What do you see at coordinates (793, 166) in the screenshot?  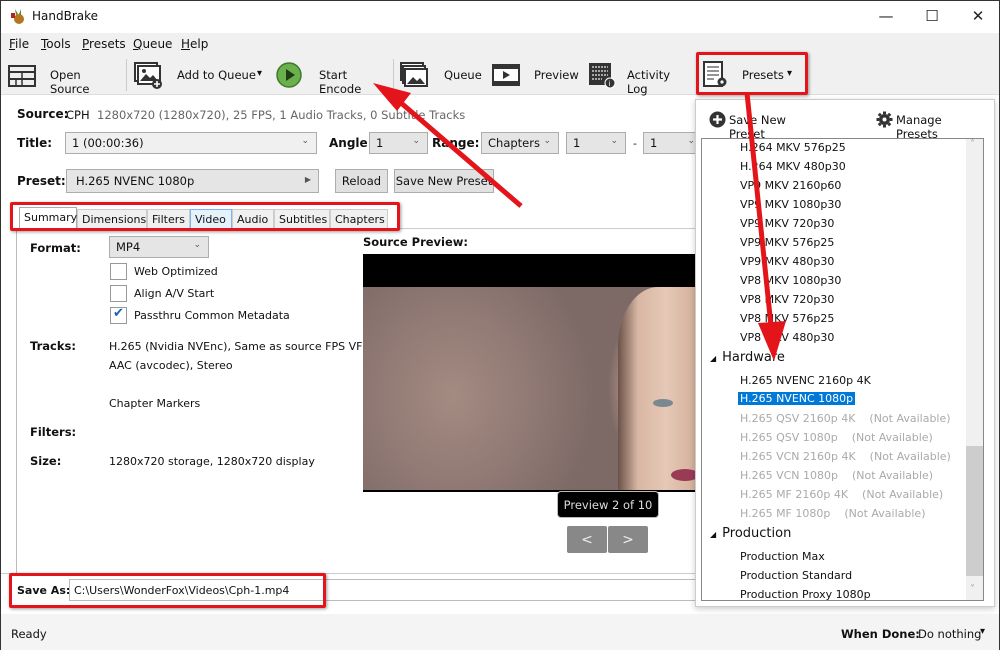 I see `preset-item: H.264 MKV 480p30` at bounding box center [793, 166].